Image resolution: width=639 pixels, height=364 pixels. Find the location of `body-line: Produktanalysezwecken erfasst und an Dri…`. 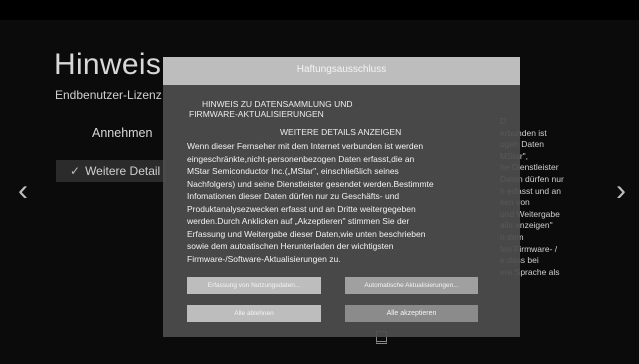

body-line: Produktanalysezwecken erfasst und an Dri… is located at coordinates (301, 208).